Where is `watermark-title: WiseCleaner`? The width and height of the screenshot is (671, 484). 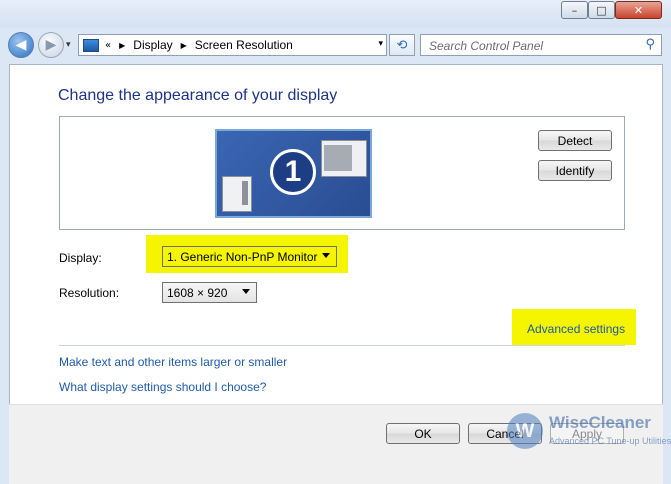
watermark-title: WiseCleaner is located at coordinates (600, 422).